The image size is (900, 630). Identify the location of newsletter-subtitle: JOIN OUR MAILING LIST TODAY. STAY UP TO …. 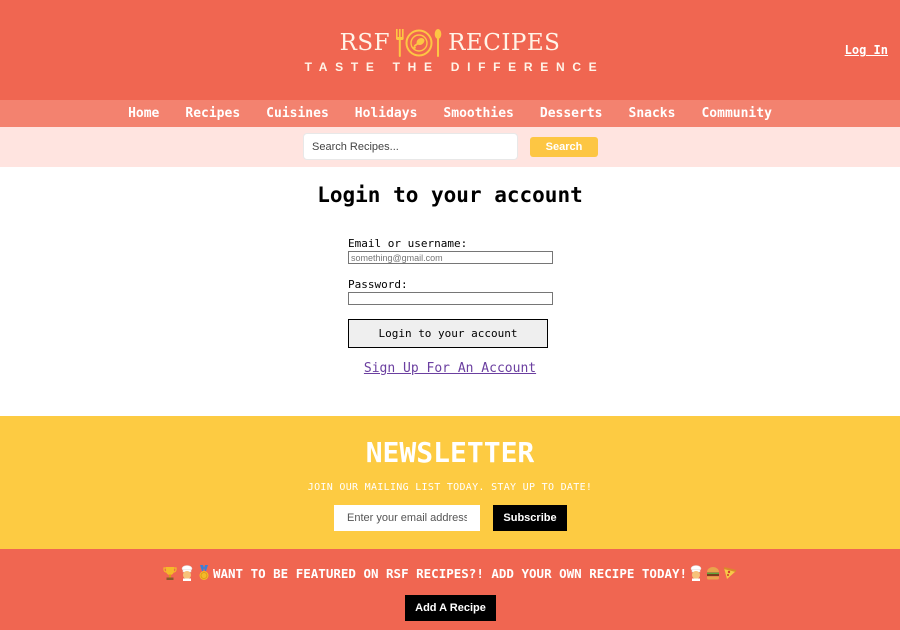
(450, 487).